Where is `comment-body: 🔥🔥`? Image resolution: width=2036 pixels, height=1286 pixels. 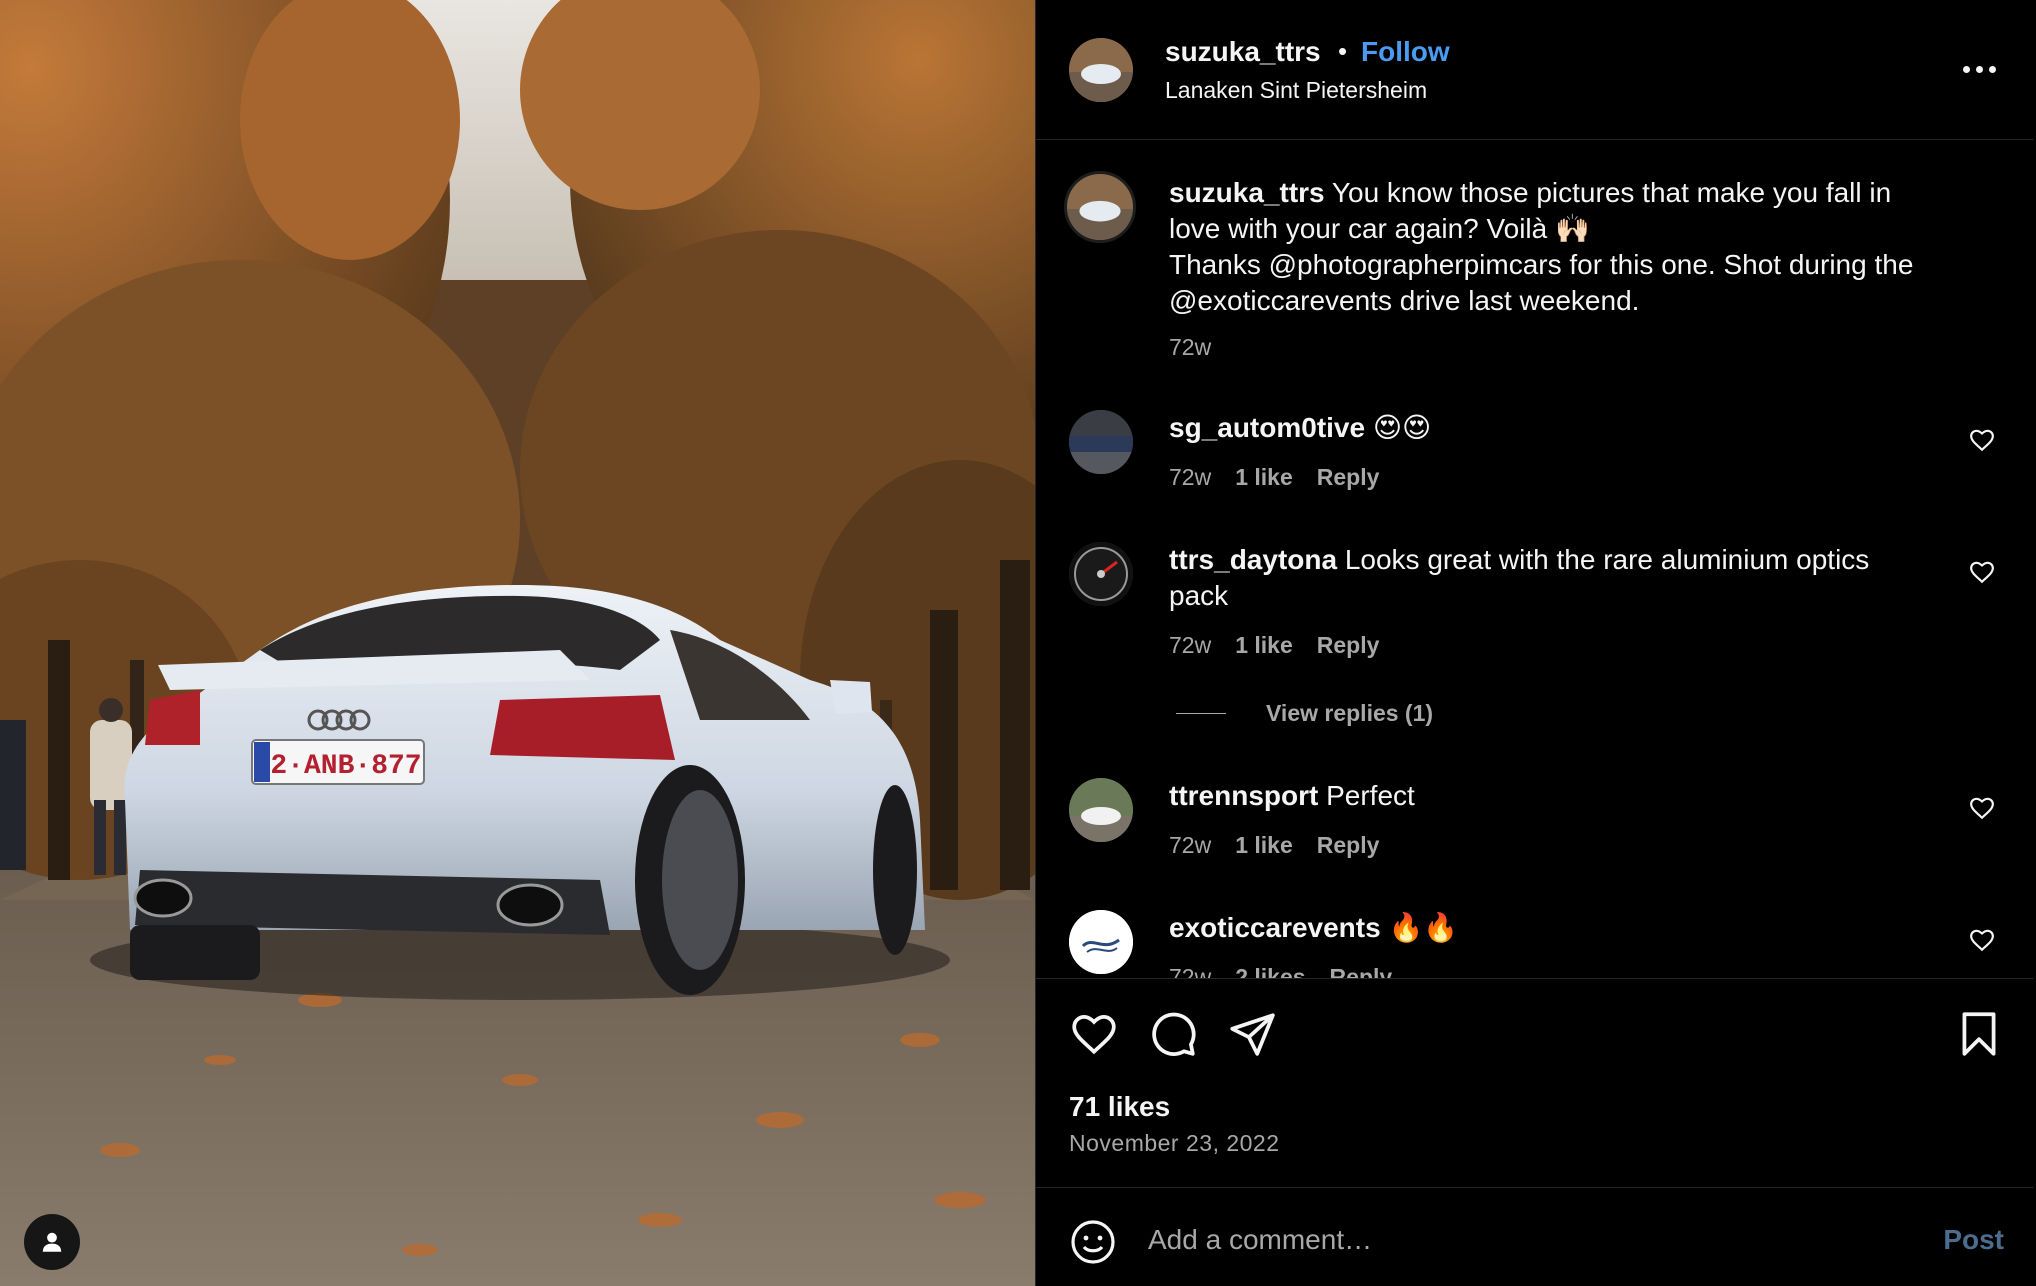 comment-body: 🔥🔥 is located at coordinates (1419, 927).